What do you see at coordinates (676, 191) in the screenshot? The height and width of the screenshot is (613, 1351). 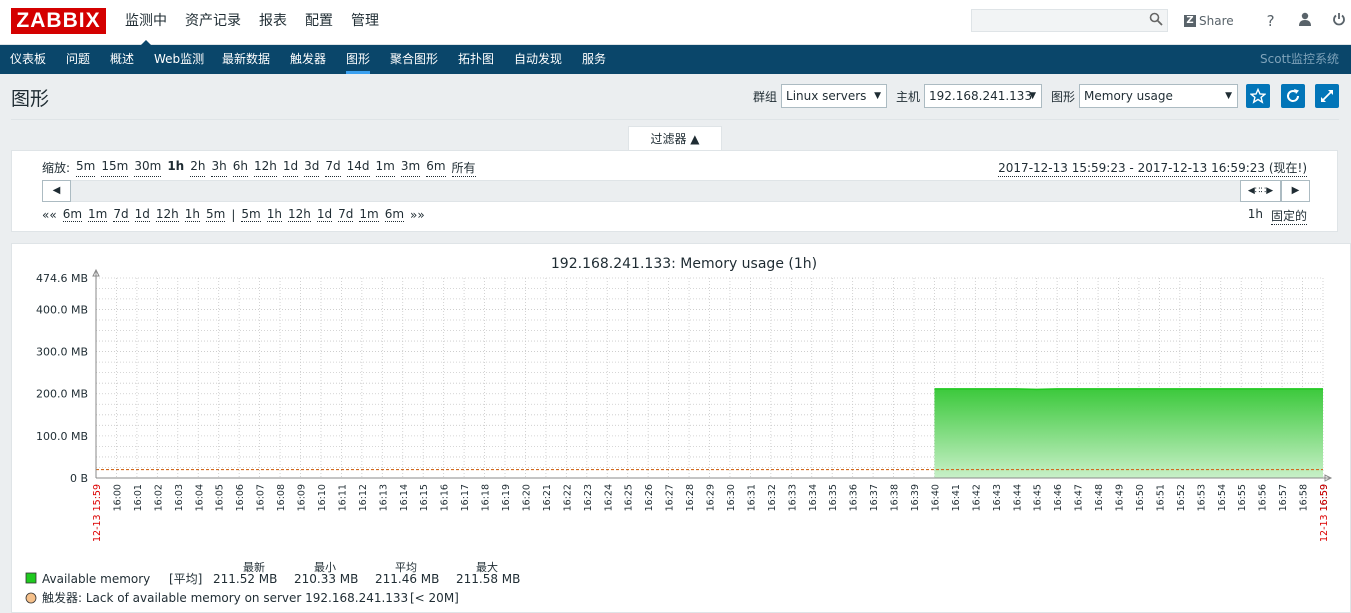 I see `time-scrollbar: ◀ ◀∷∷▶ ▶` at bounding box center [676, 191].